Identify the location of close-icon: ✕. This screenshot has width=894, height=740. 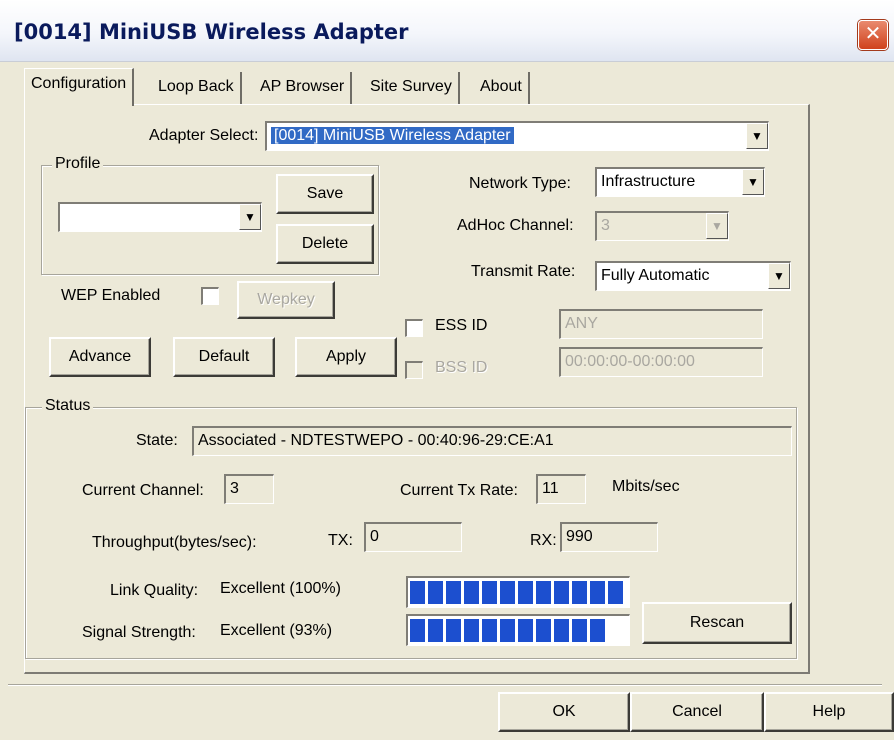
(873, 35).